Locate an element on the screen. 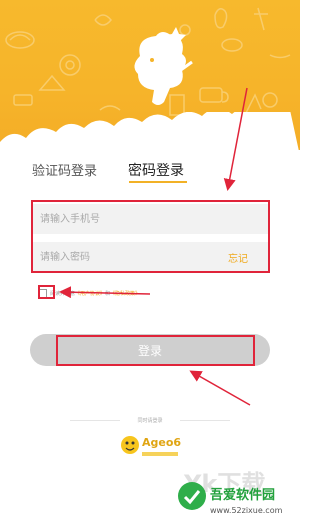  login-form: 忘记 is located at coordinates (151, 236).